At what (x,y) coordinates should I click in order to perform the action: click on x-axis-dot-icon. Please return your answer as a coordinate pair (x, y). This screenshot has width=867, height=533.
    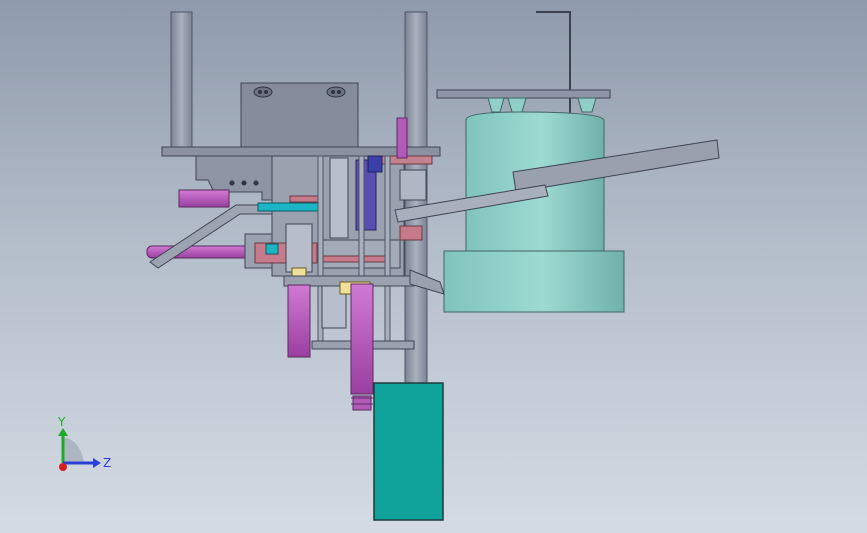
    Looking at the image, I should click on (63, 467).